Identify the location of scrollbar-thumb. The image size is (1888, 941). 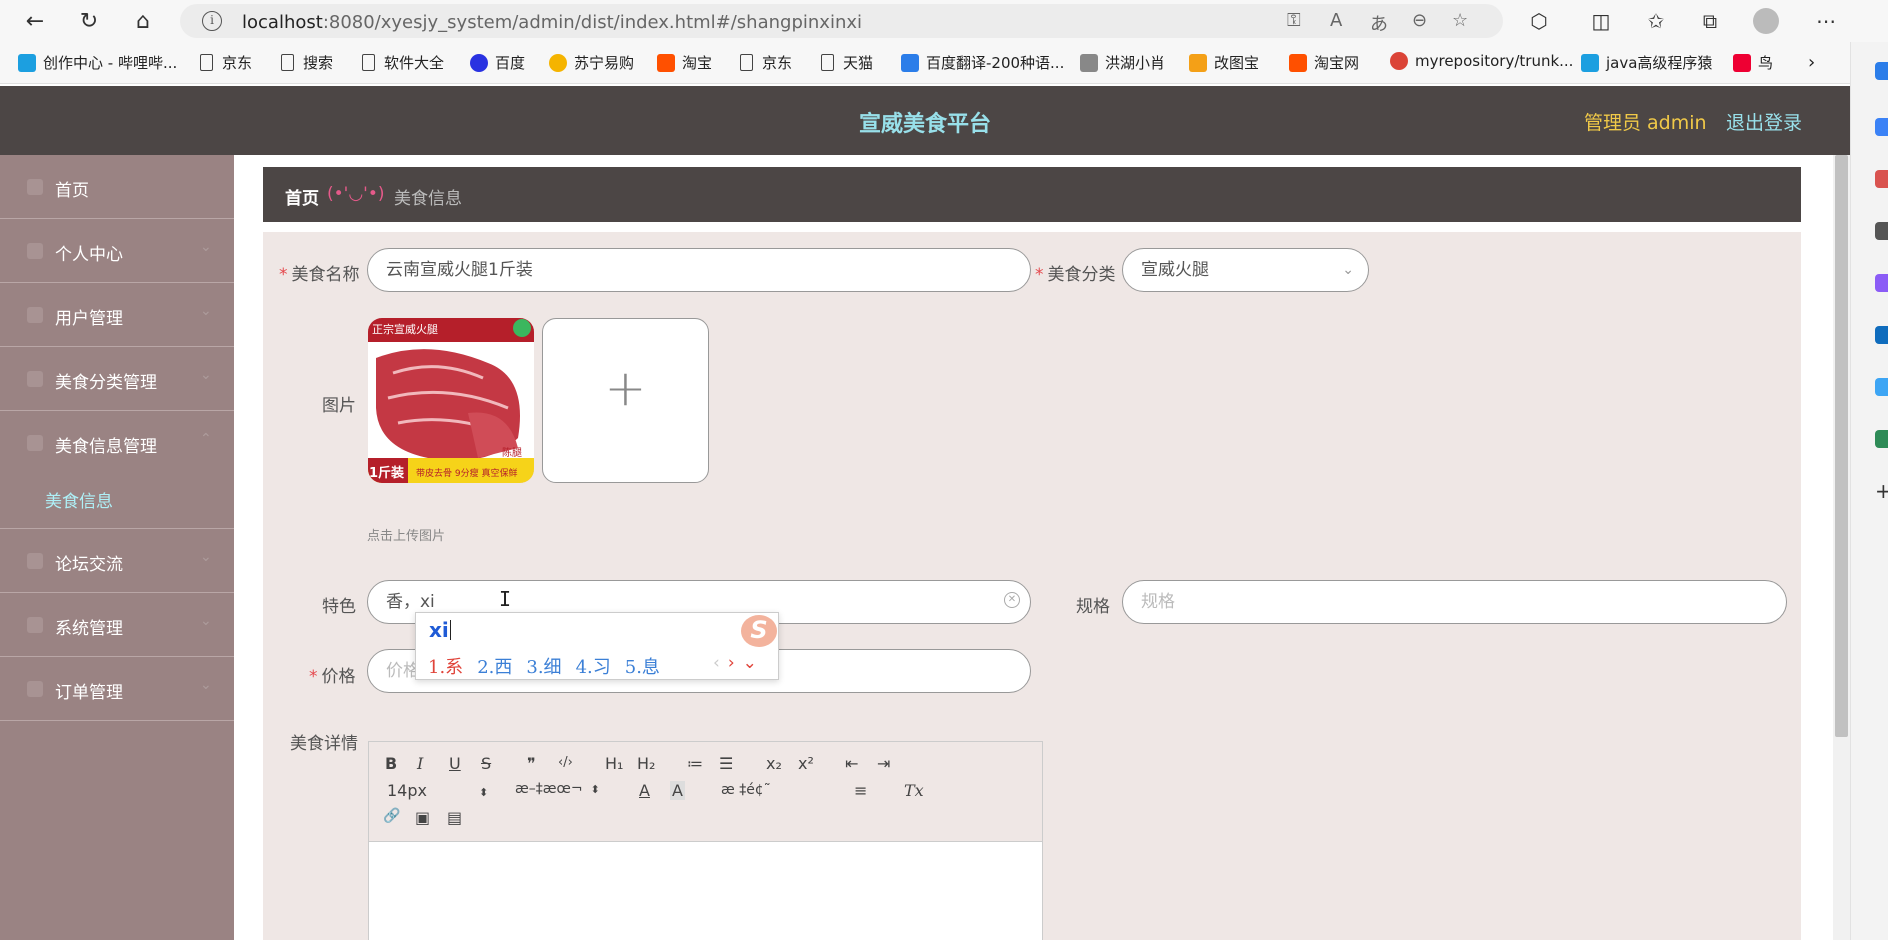
(1841, 446).